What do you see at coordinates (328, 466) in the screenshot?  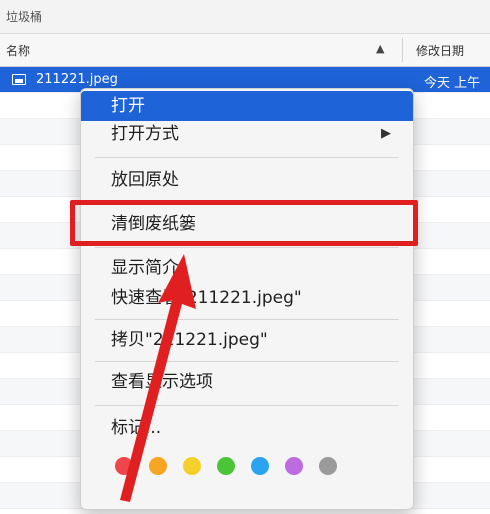 I see `gray-tag-dot` at bounding box center [328, 466].